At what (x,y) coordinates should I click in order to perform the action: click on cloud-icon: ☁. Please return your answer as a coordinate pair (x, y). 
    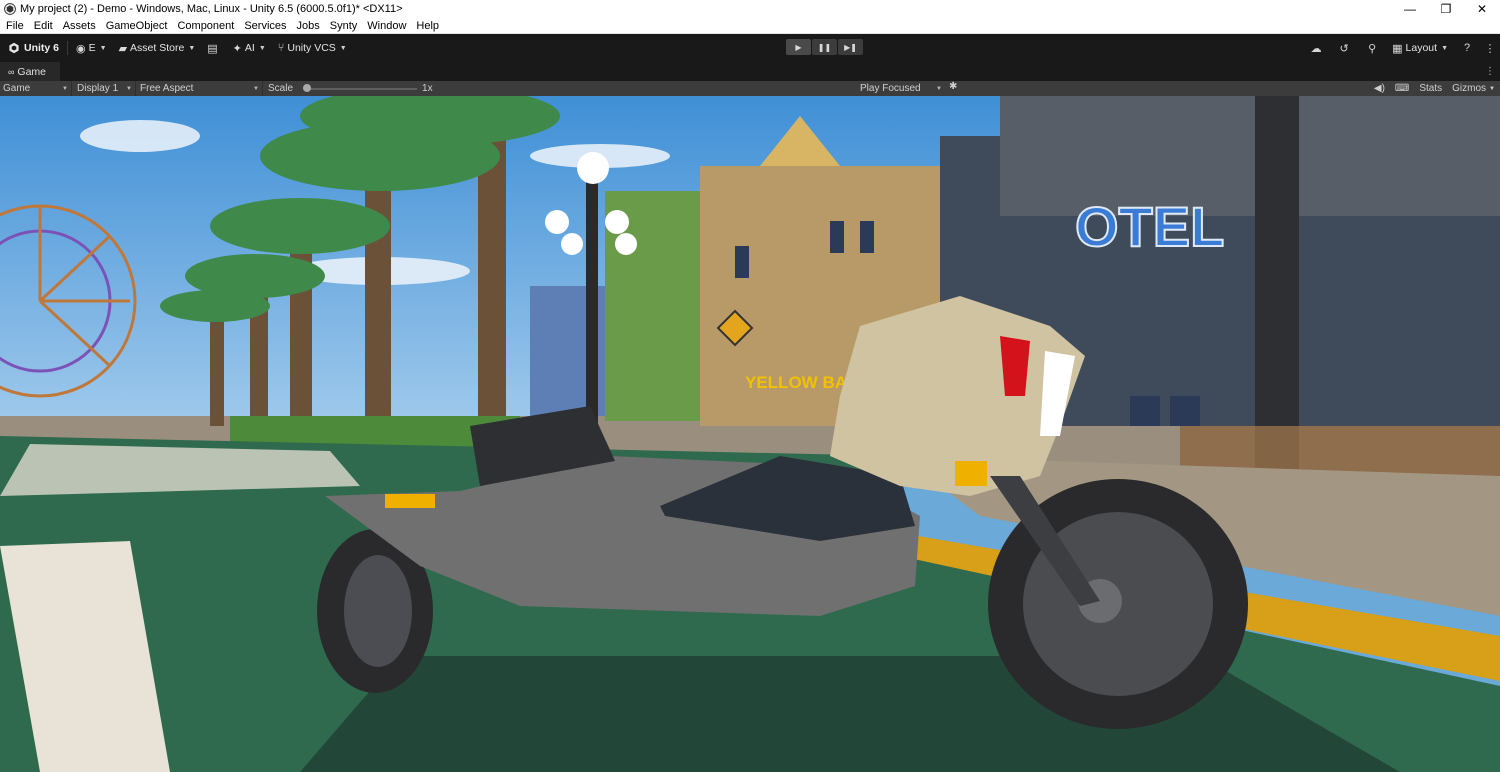
    Looking at the image, I should click on (1316, 48).